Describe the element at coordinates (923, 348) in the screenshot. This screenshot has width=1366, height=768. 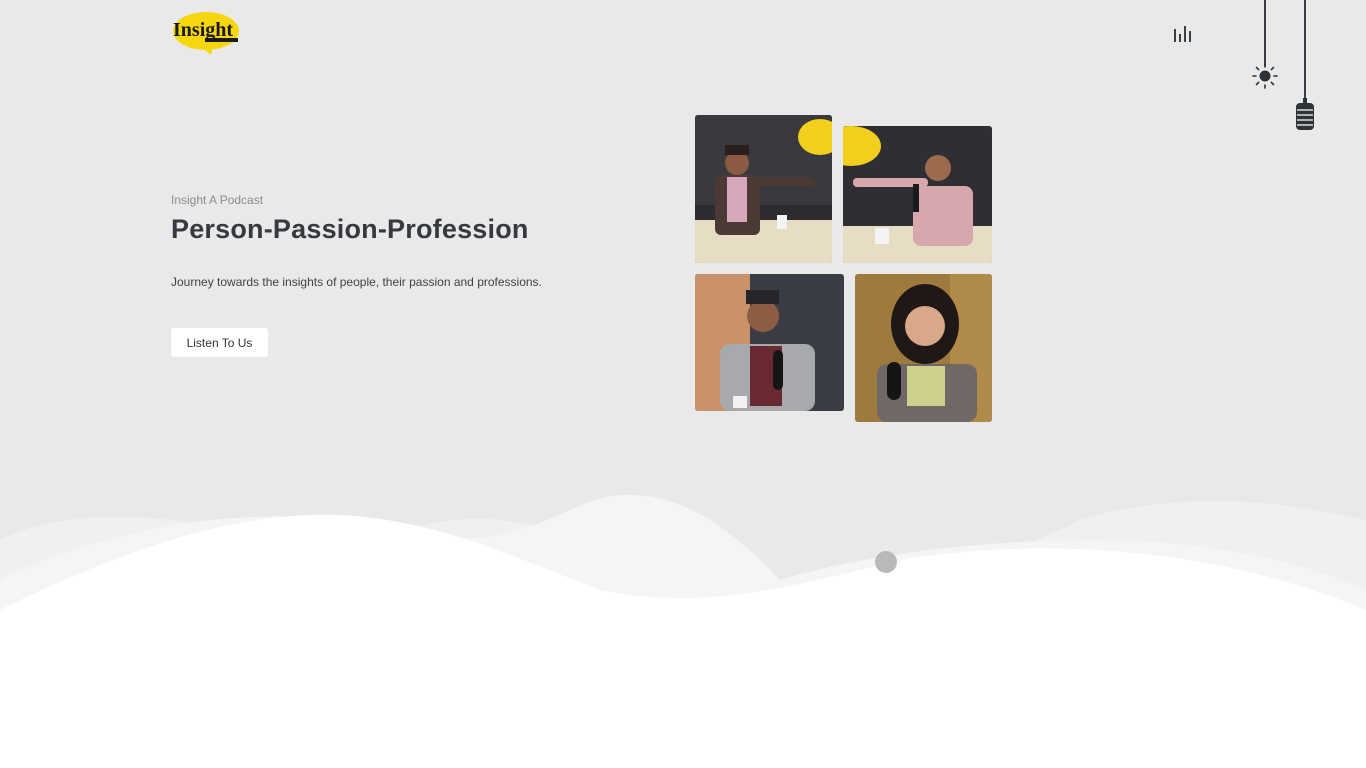
I see `gallery-photo-guest-woman` at that location.